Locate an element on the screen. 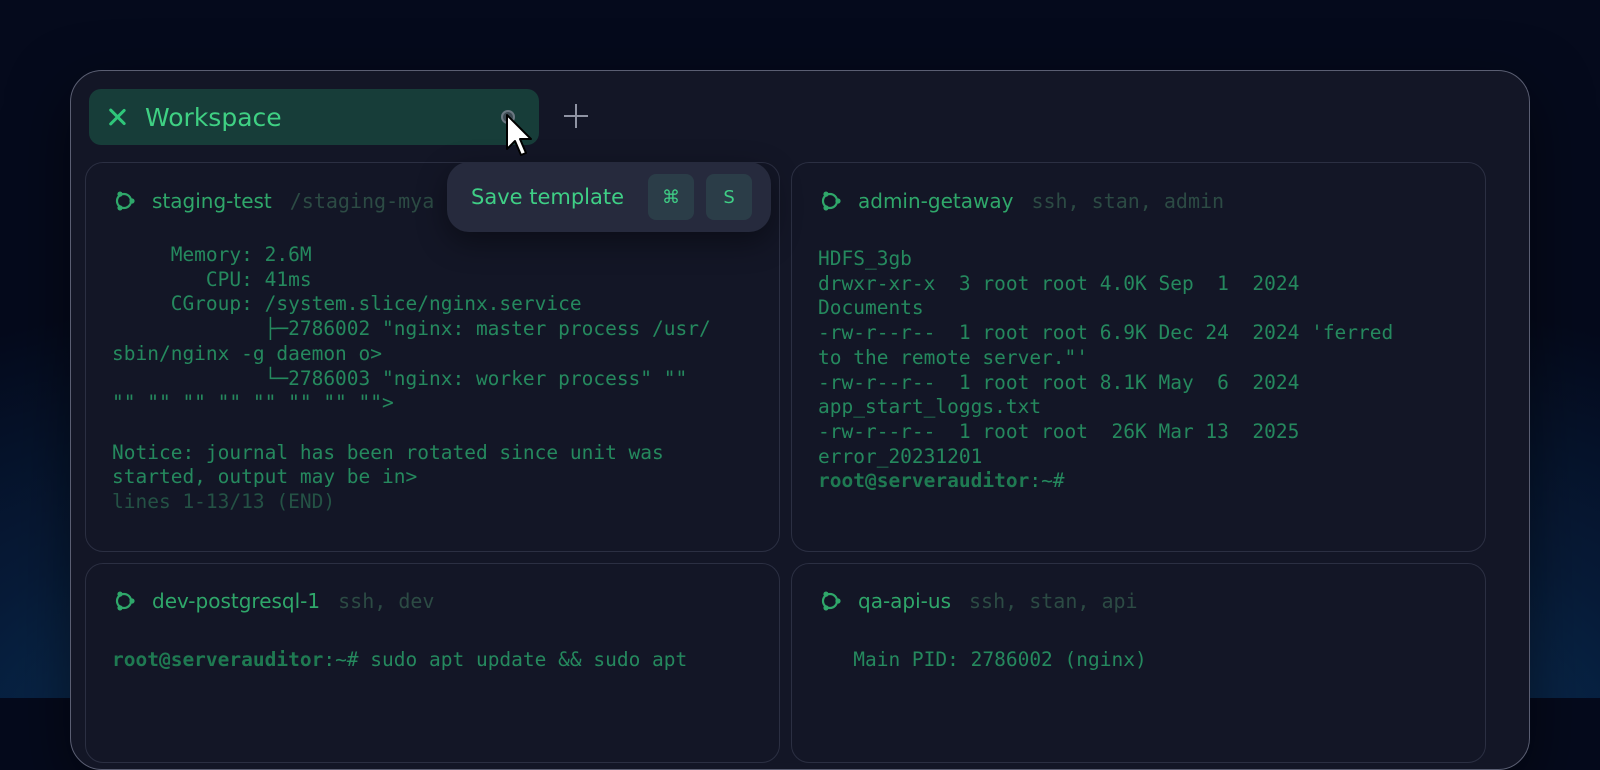 The width and height of the screenshot is (1600, 770). terminal-line: └─2786003 "nginx: worker process" "" is located at coordinates (400, 378).